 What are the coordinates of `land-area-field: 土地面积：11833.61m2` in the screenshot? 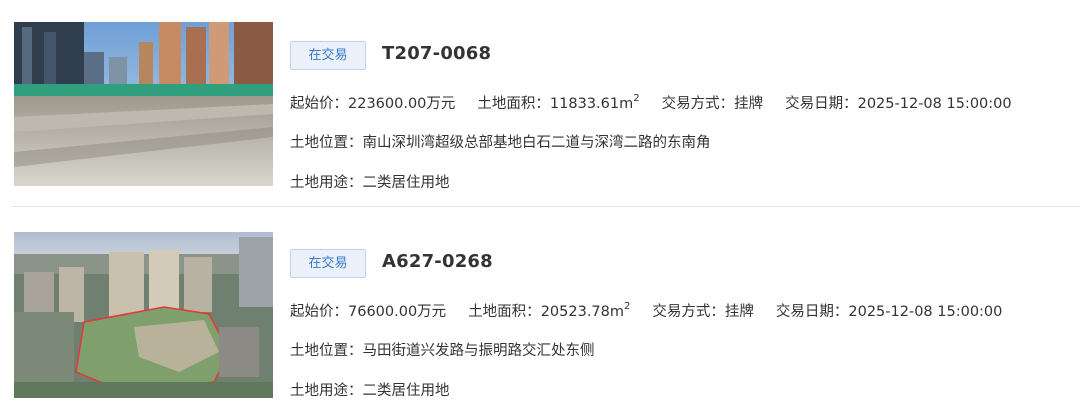 It's located at (558, 102).